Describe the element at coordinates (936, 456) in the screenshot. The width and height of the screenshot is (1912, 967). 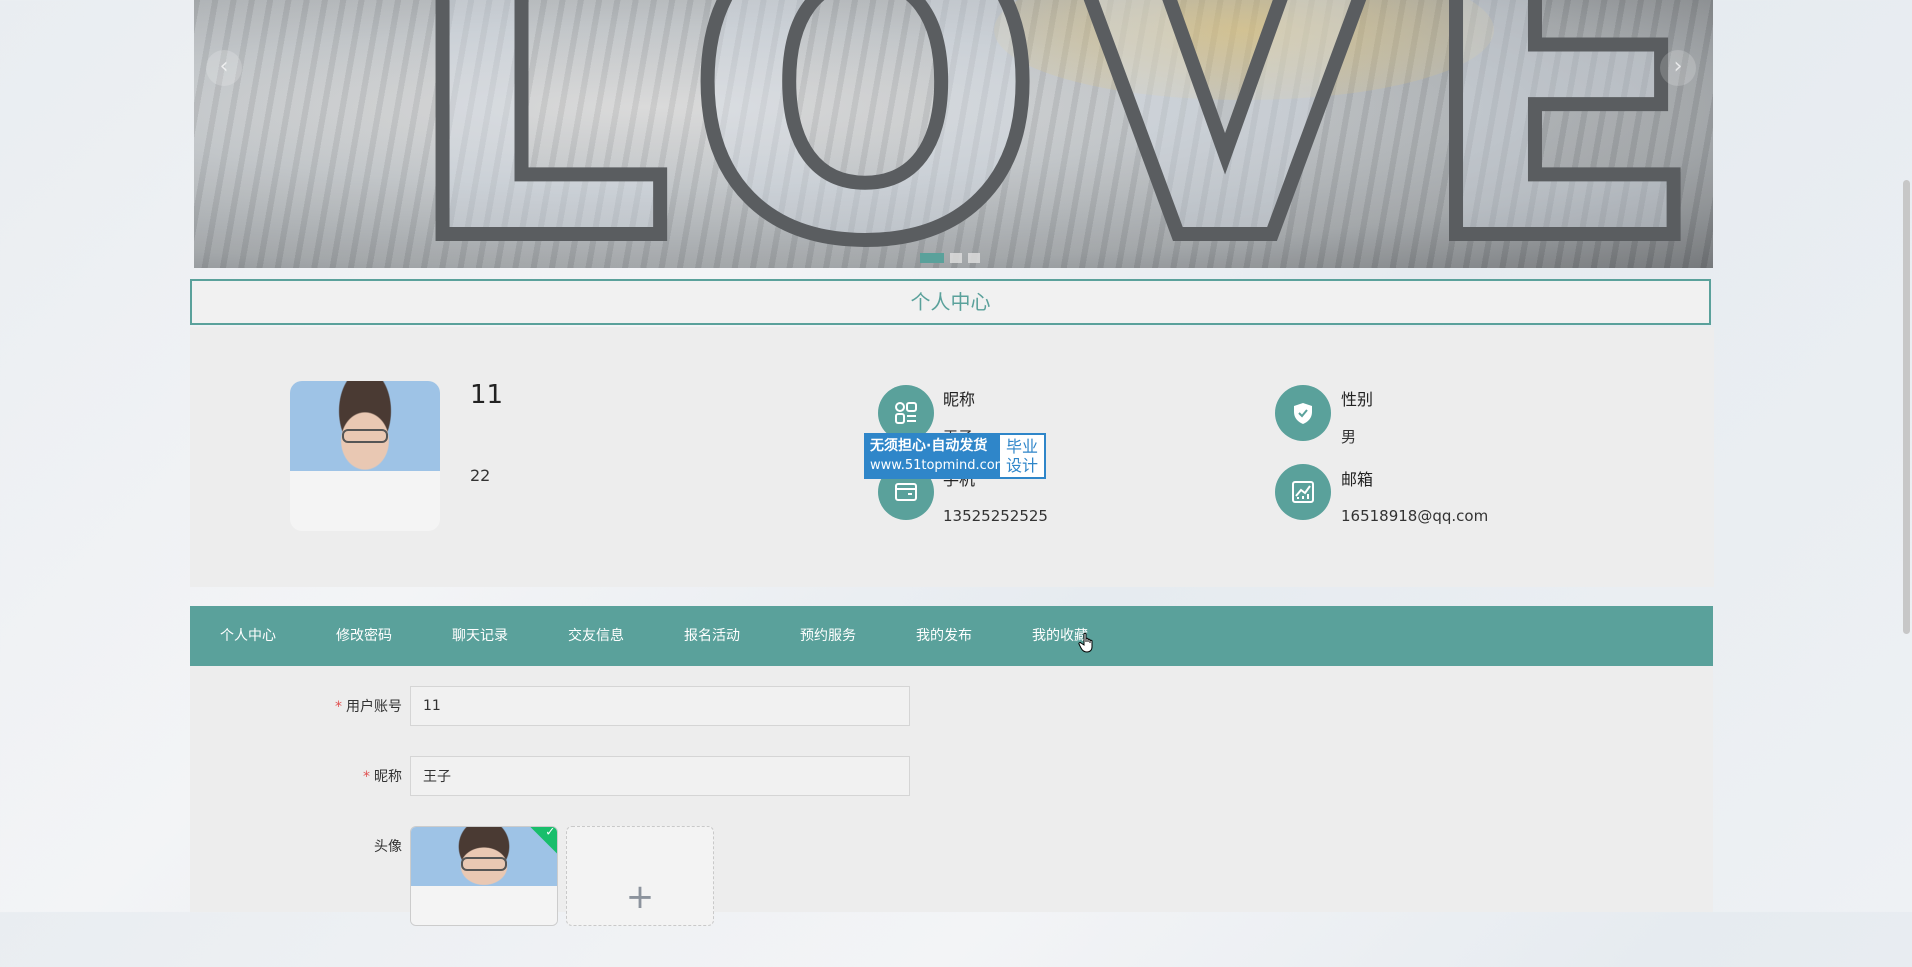
I see `watermark-left: 无须担心·自动发货 www.51topmind.com` at that location.